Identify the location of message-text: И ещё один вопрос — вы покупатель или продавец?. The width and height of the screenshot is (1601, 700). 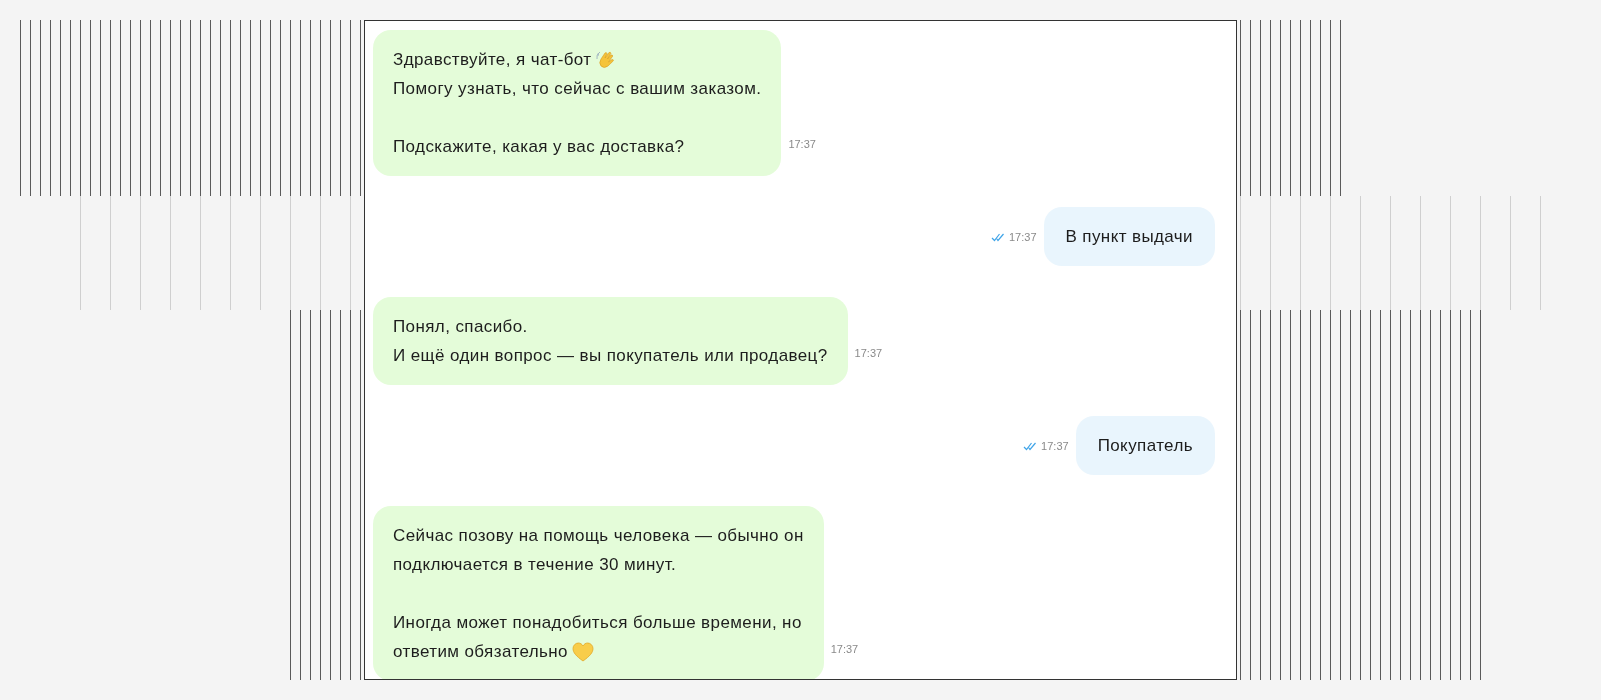
(610, 356).